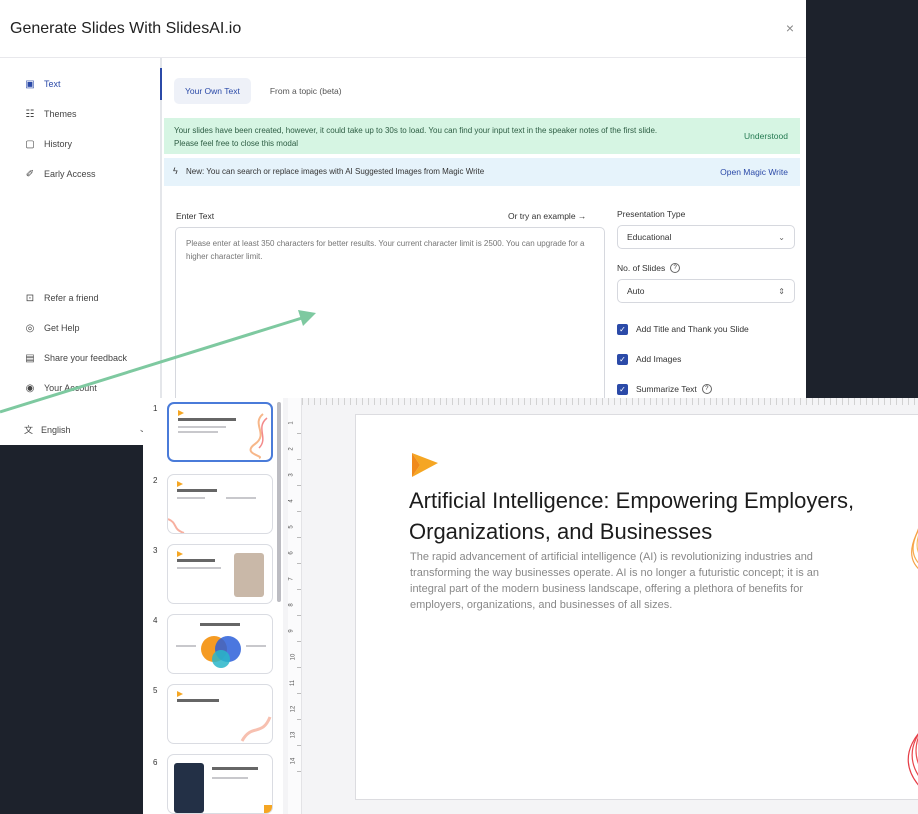 This screenshot has height=814, width=918. What do you see at coordinates (52, 84) in the screenshot?
I see `sidebar-item-label: Text` at bounding box center [52, 84].